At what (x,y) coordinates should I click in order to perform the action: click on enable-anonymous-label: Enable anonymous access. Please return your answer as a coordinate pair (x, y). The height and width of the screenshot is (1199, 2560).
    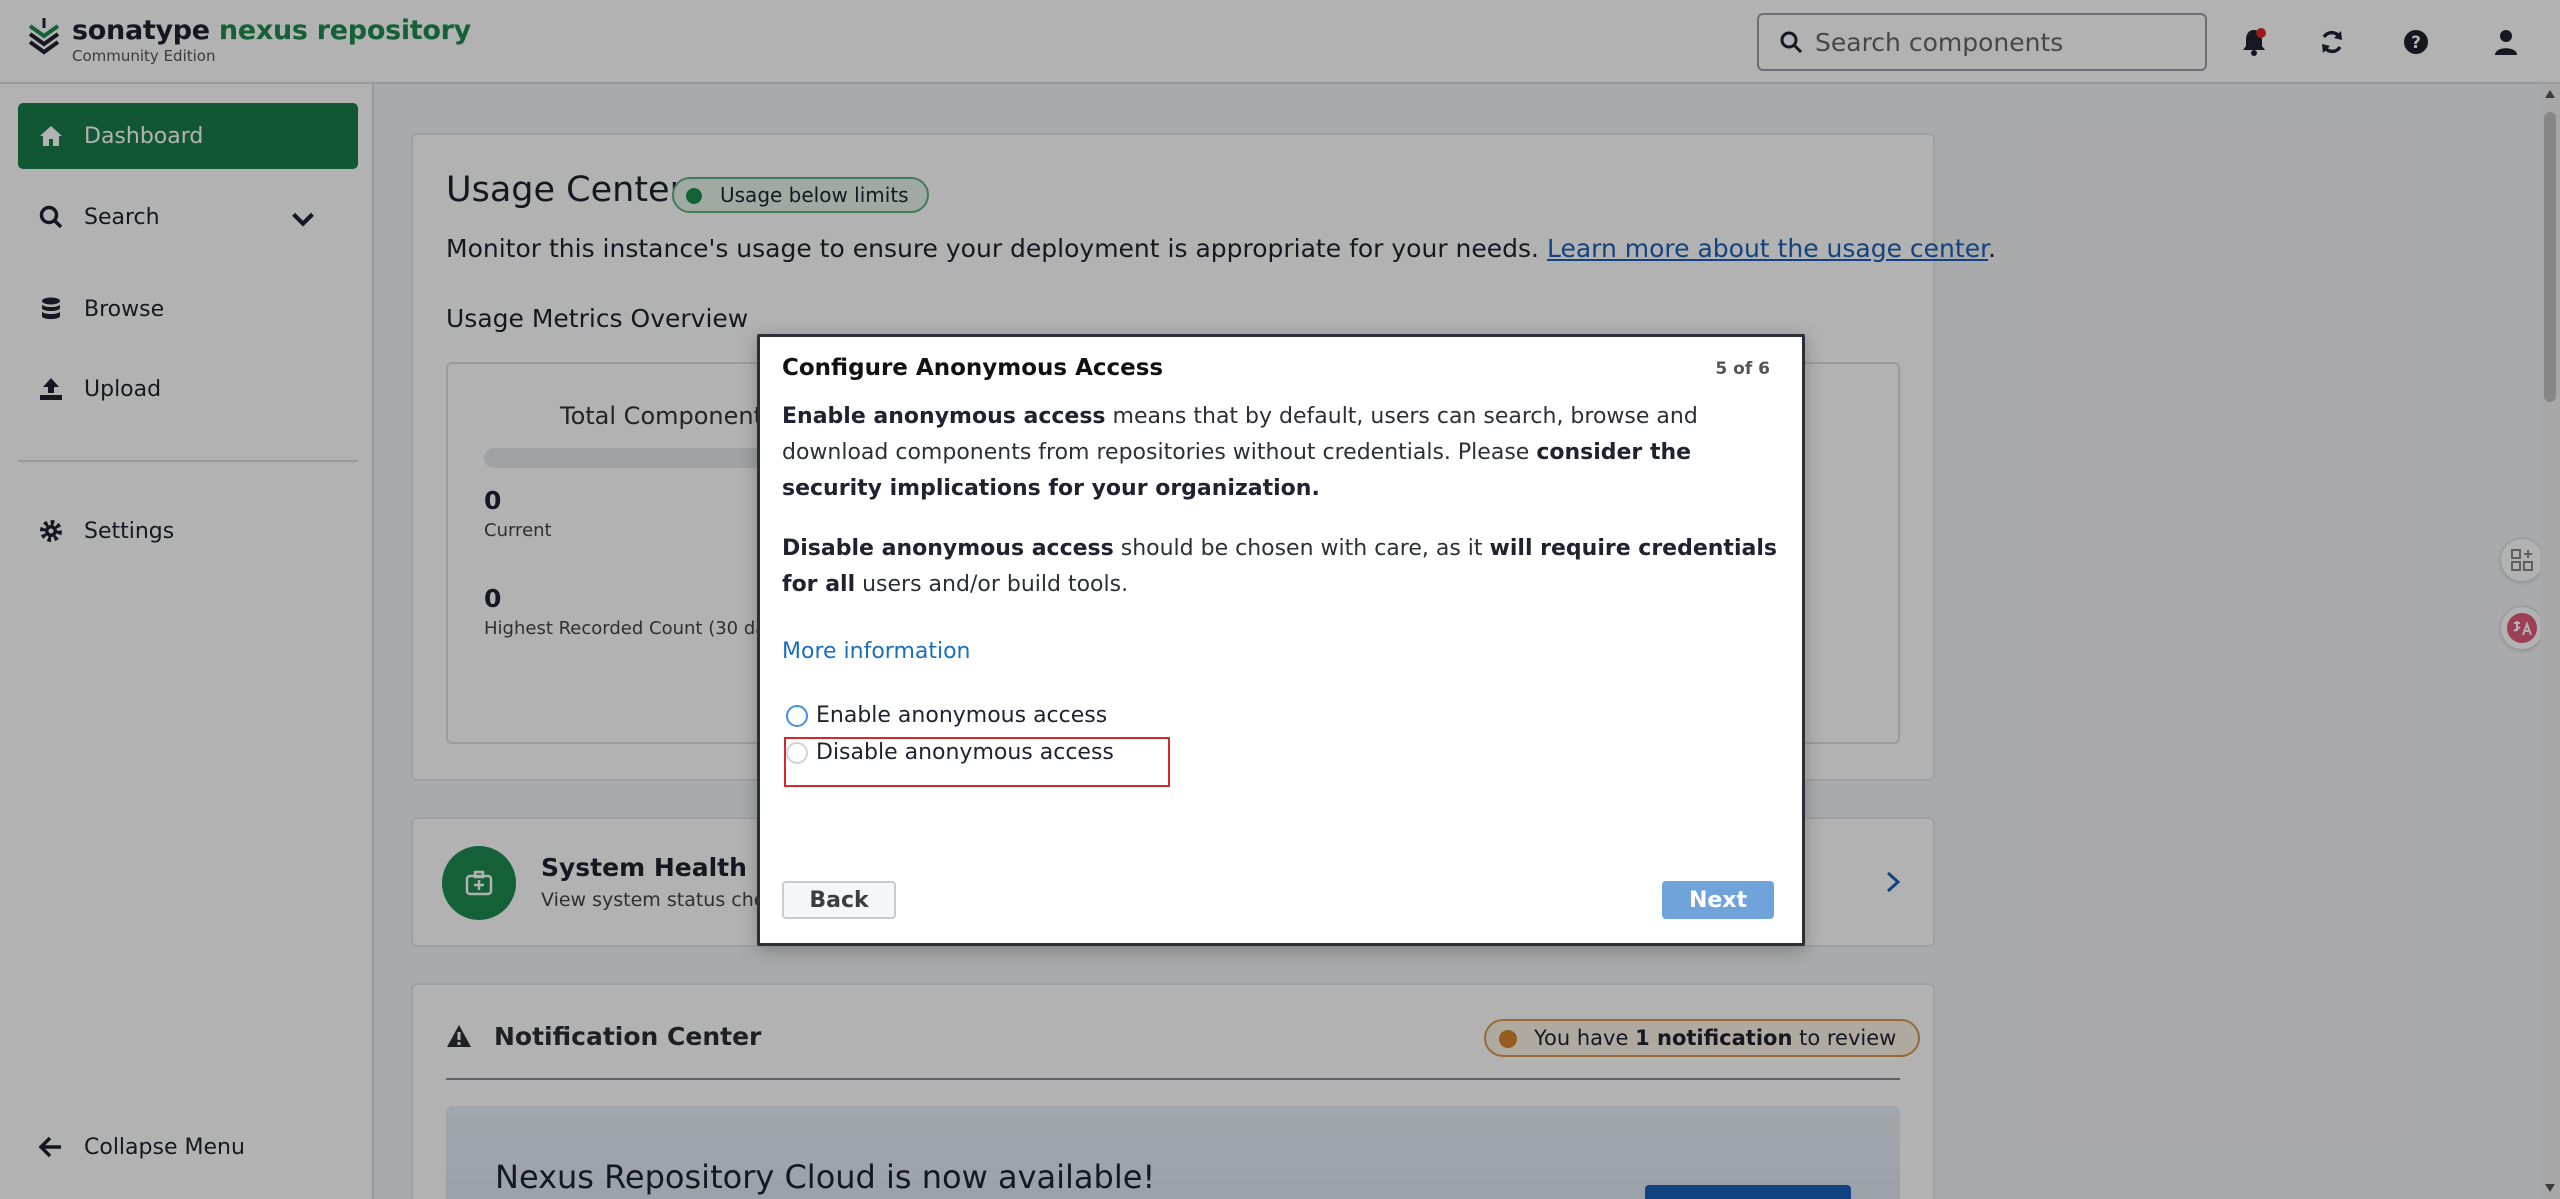
    Looking at the image, I should click on (962, 715).